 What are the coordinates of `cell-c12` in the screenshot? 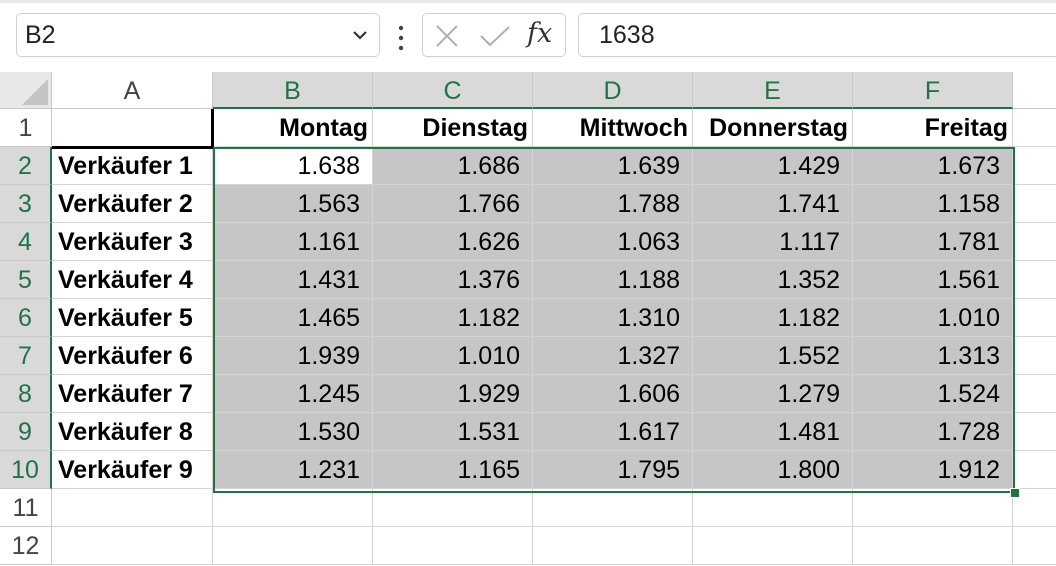 It's located at (453, 546).